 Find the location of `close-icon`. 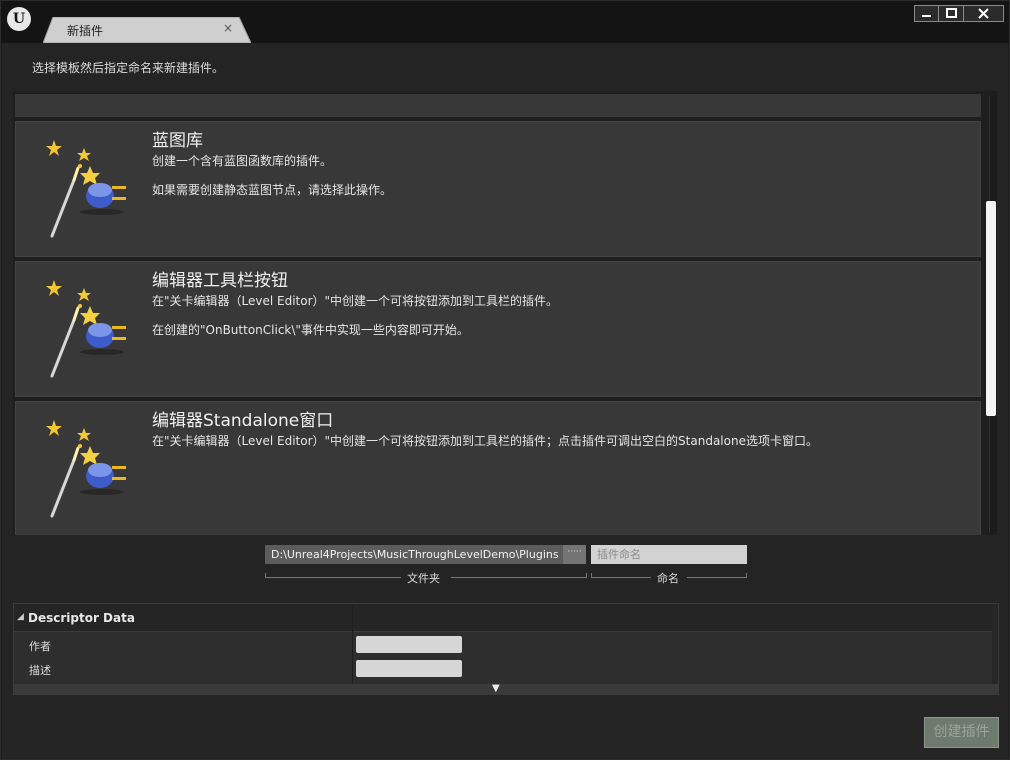

close-icon is located at coordinates (983, 13).